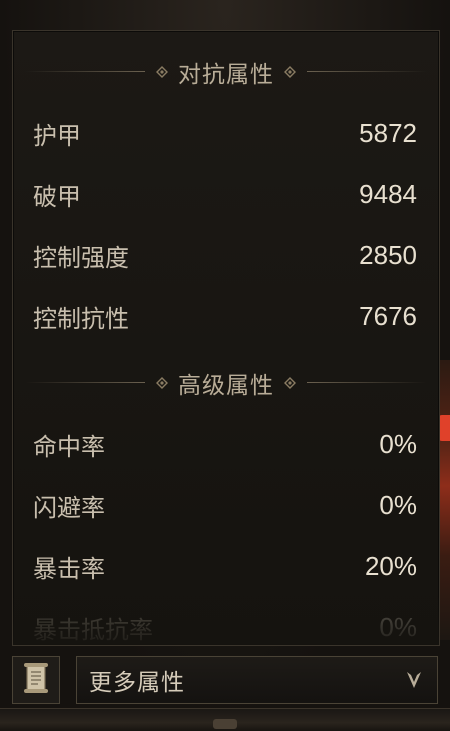 This screenshot has height=731, width=450. Describe the element at coordinates (225, 194) in the screenshot. I see `stat-row-armor-break: 破甲 9484` at that location.